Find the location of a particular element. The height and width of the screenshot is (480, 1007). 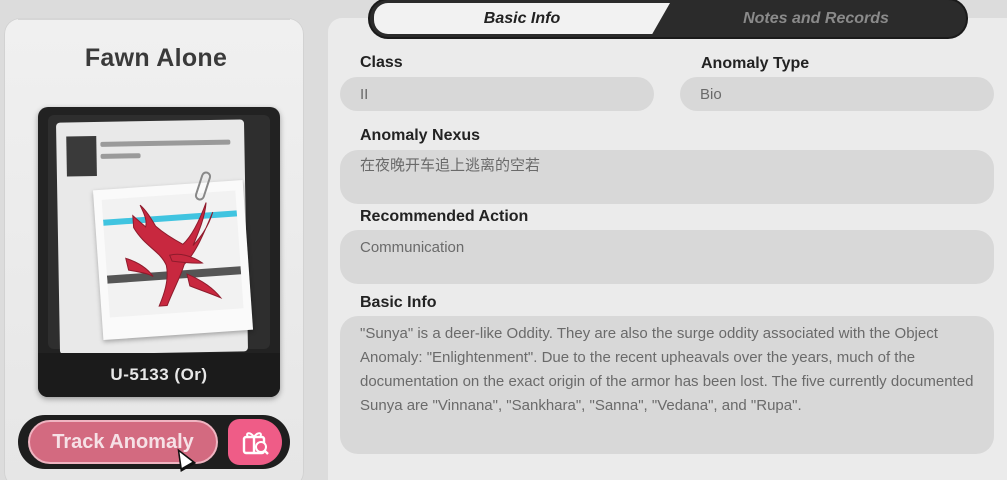

basic-info-label: Basic Info is located at coordinates (398, 302).